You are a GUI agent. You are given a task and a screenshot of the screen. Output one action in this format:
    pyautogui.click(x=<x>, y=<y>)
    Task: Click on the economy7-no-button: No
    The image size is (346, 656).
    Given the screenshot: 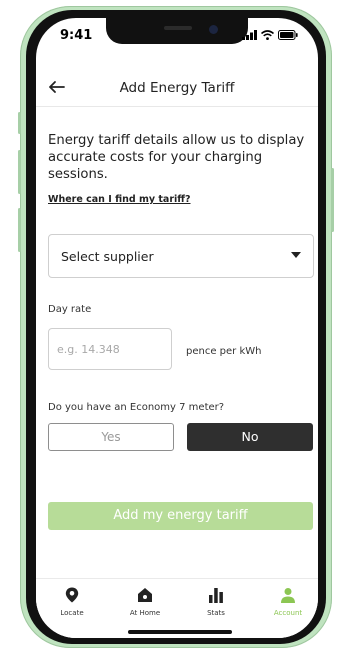 What is the action you would take?
    pyautogui.click(x=250, y=437)
    